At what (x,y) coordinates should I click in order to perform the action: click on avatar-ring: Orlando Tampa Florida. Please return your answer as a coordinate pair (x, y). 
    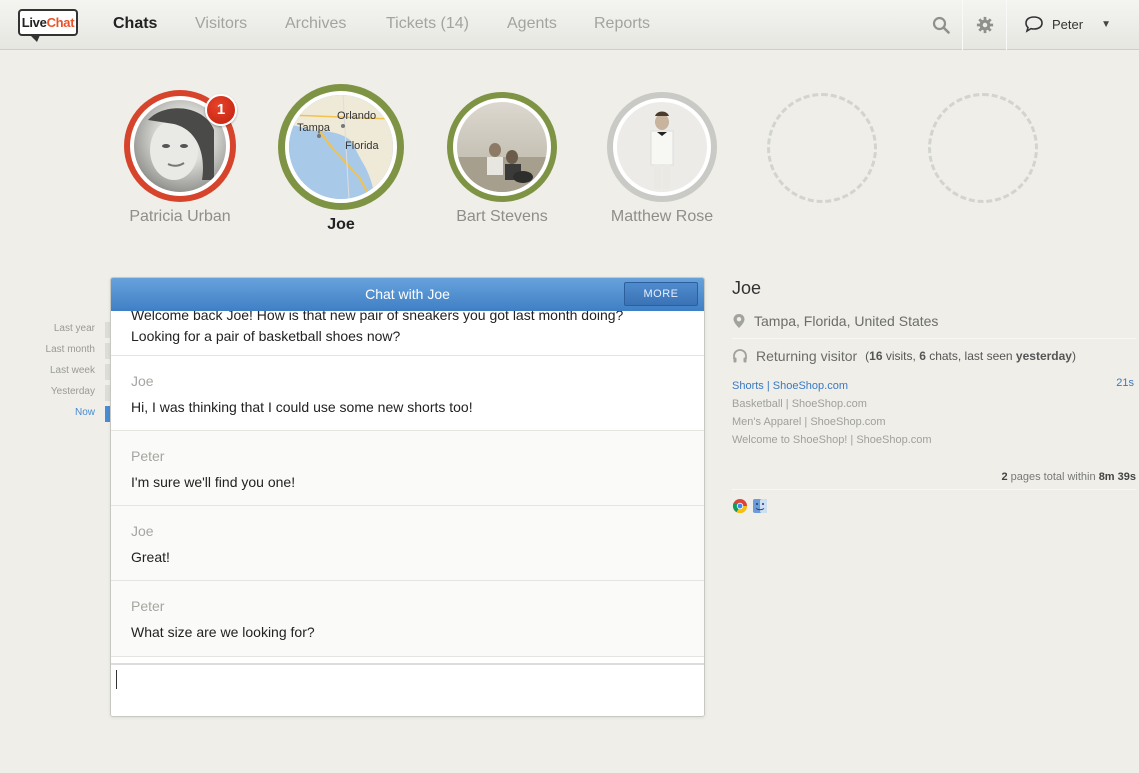
    Looking at the image, I should click on (341, 147).